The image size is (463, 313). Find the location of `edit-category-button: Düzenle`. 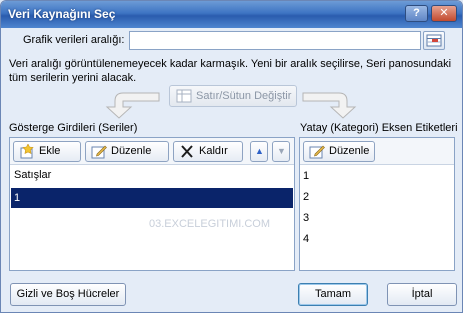

edit-category-button: Düzenle is located at coordinates (339, 151).